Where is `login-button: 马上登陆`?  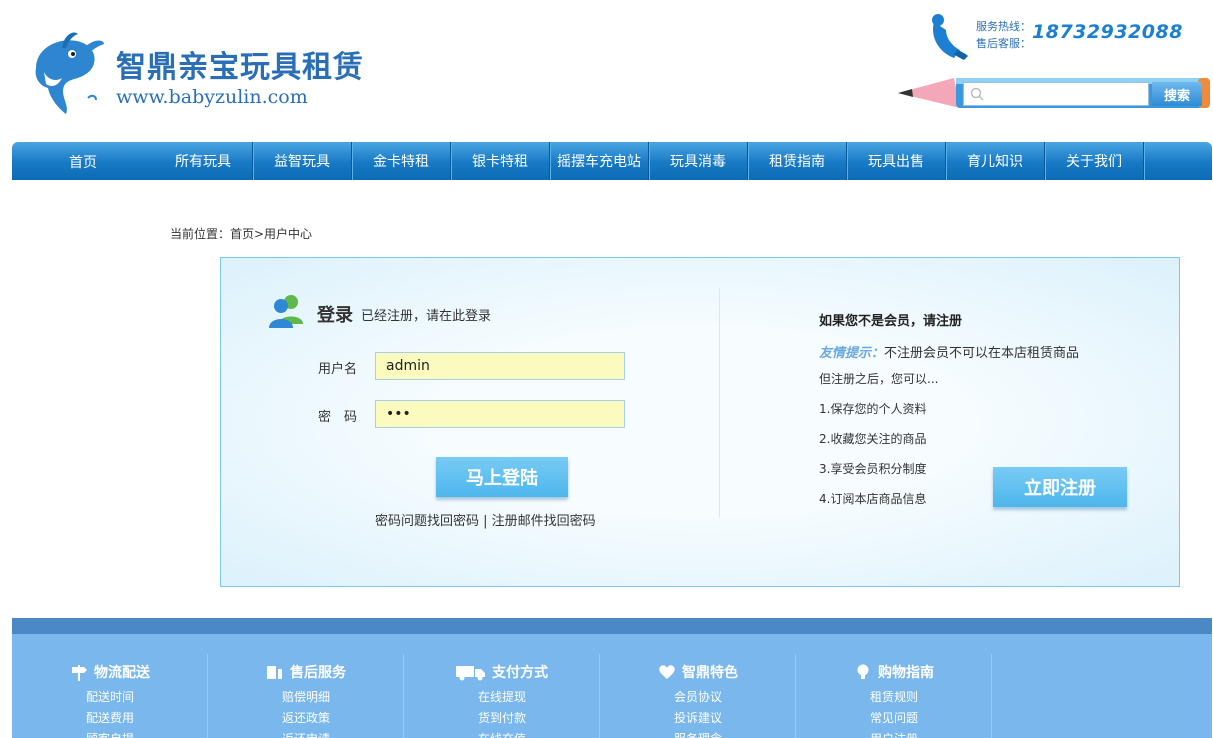 login-button: 马上登陆 is located at coordinates (502, 477).